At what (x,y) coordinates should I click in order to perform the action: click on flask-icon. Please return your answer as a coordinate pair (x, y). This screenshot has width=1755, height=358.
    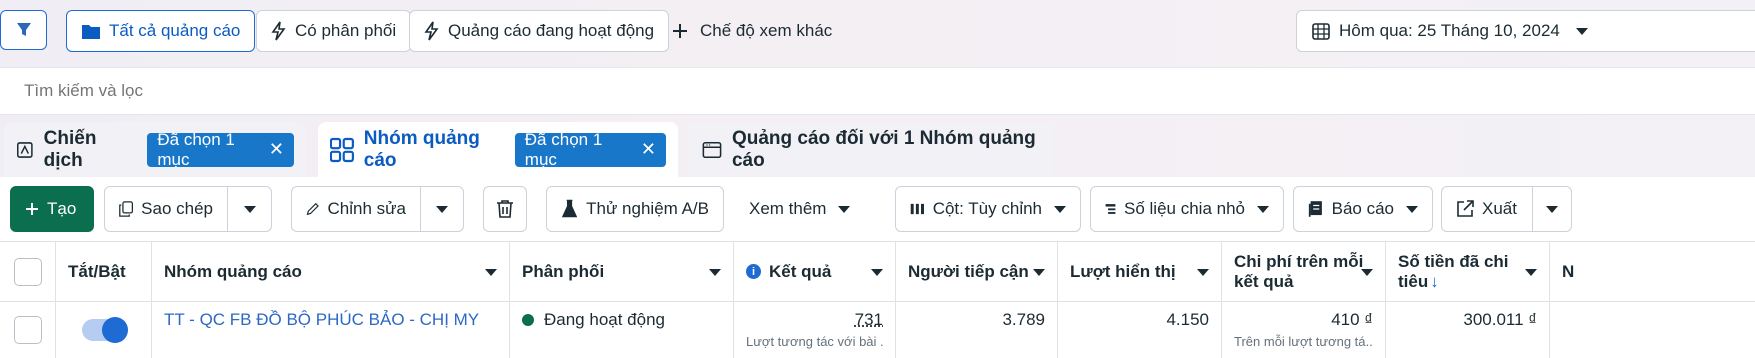
    Looking at the image, I should click on (569, 209).